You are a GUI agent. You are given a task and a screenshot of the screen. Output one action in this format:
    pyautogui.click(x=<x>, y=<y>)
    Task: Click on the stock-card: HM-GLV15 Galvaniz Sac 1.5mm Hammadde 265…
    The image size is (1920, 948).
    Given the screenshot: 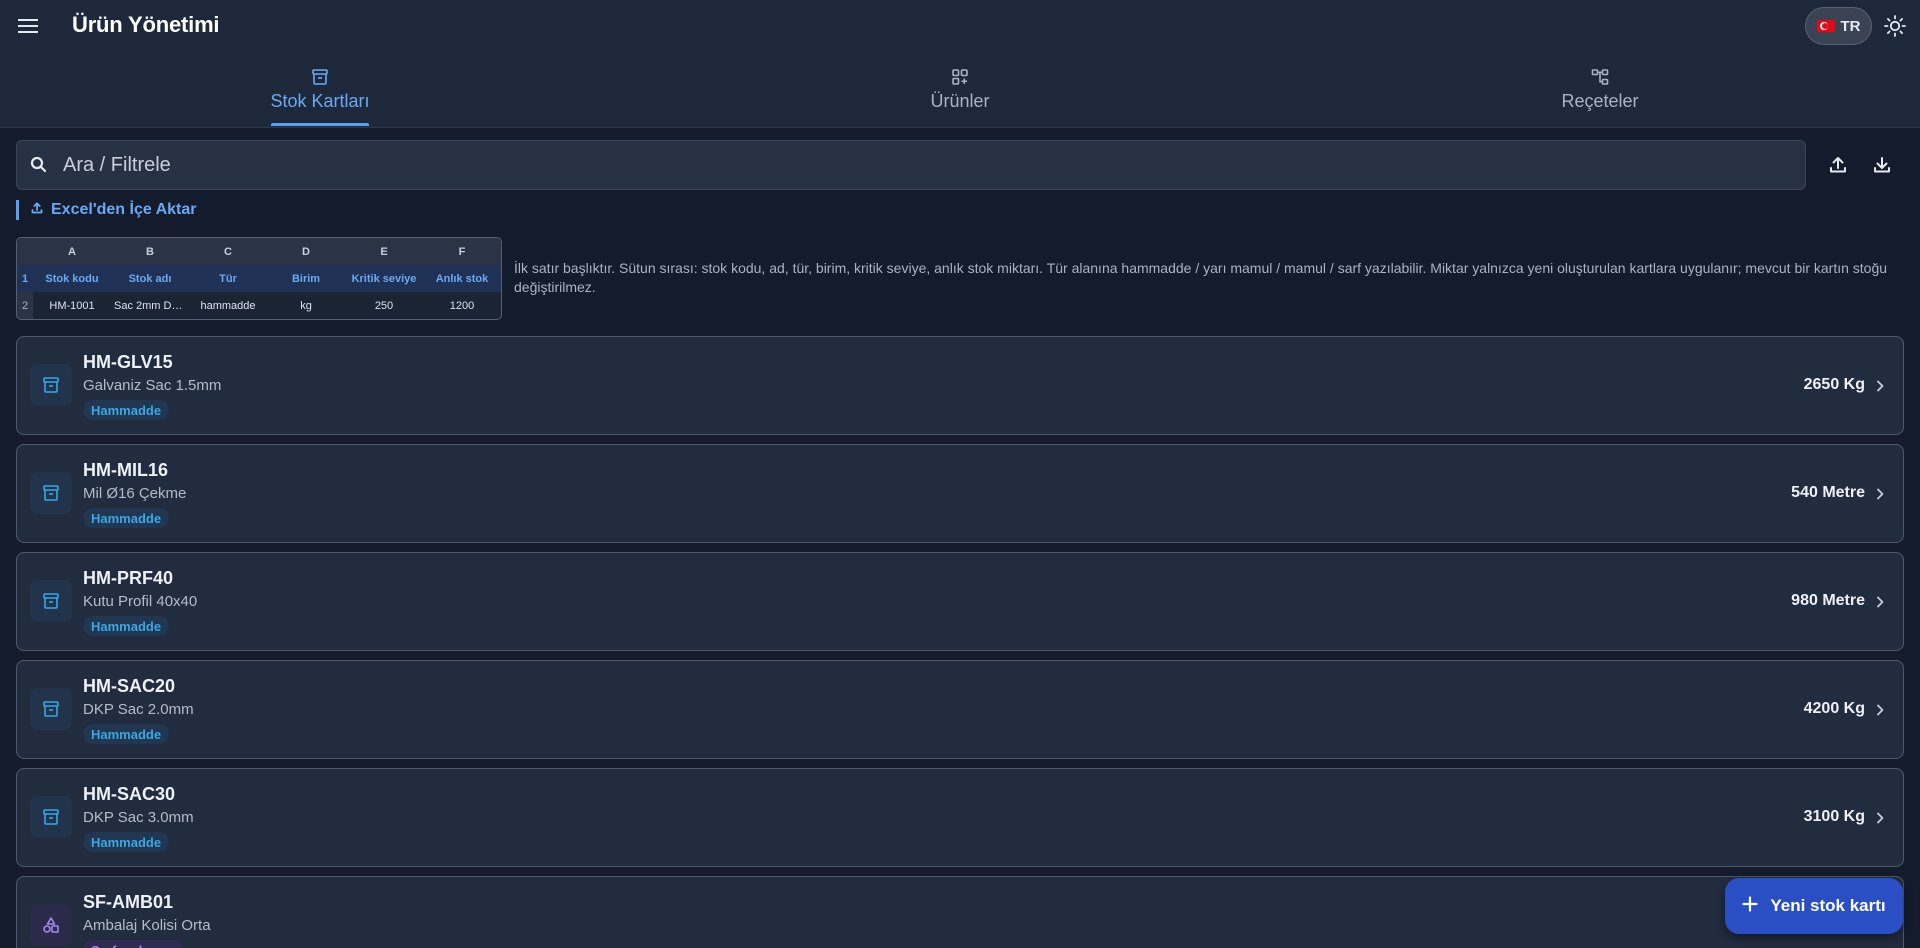 What is the action you would take?
    pyautogui.click(x=960, y=385)
    